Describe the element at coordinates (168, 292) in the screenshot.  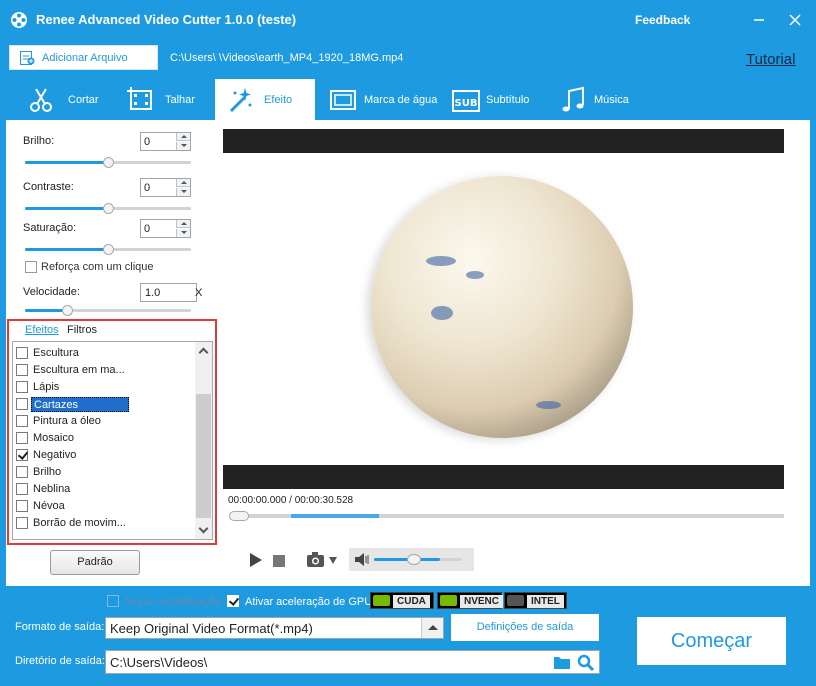
I see `speed-input: 1.0` at that location.